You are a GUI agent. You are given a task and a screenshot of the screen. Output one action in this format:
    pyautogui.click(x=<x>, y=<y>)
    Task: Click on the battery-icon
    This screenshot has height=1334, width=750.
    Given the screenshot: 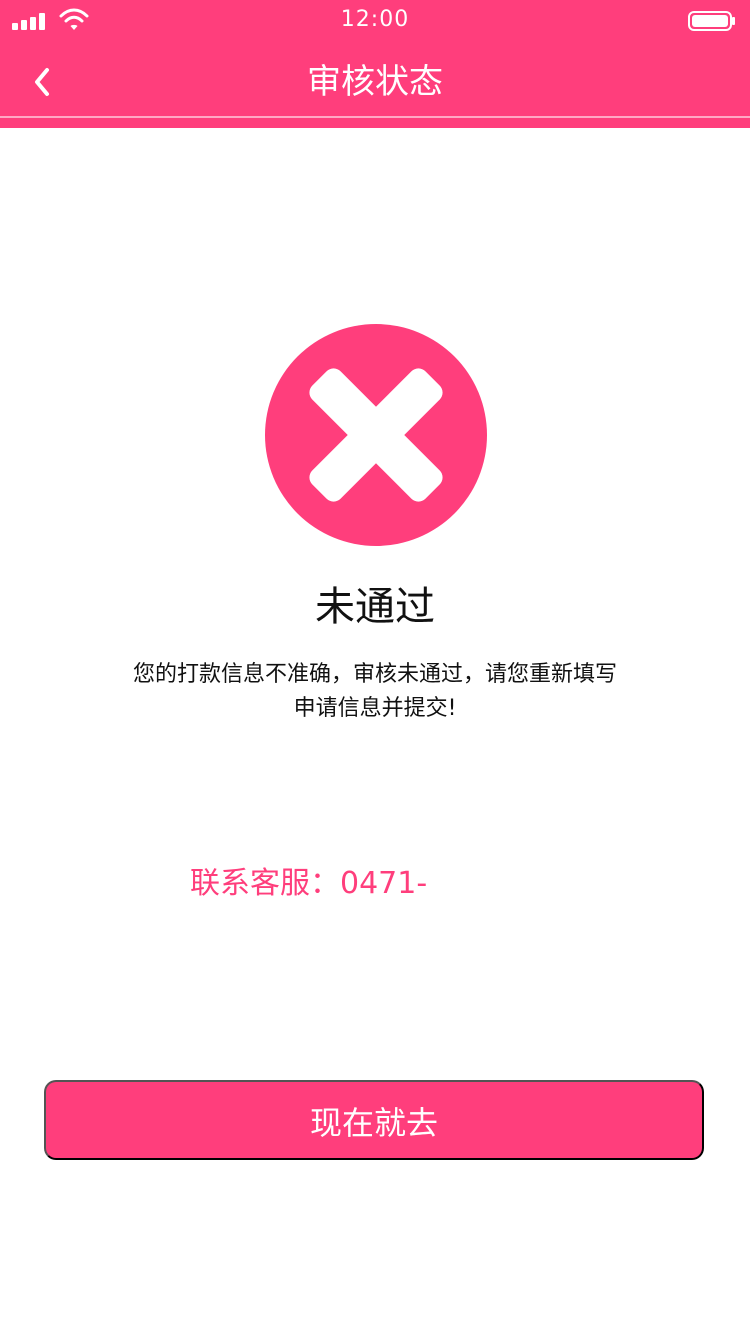 What is the action you would take?
    pyautogui.click(x=711, y=21)
    